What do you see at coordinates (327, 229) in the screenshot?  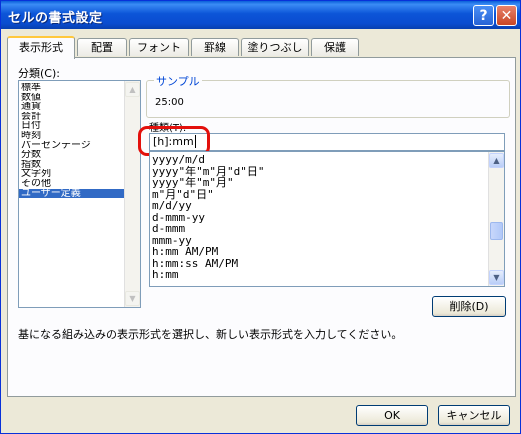 I see `format-item: d-mmm` at bounding box center [327, 229].